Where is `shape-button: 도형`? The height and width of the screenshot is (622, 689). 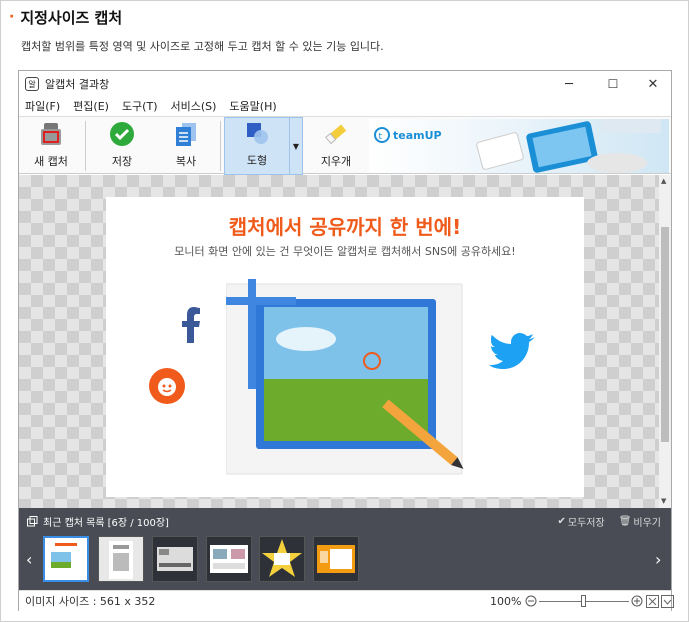
shape-button: 도형 is located at coordinates (257, 146).